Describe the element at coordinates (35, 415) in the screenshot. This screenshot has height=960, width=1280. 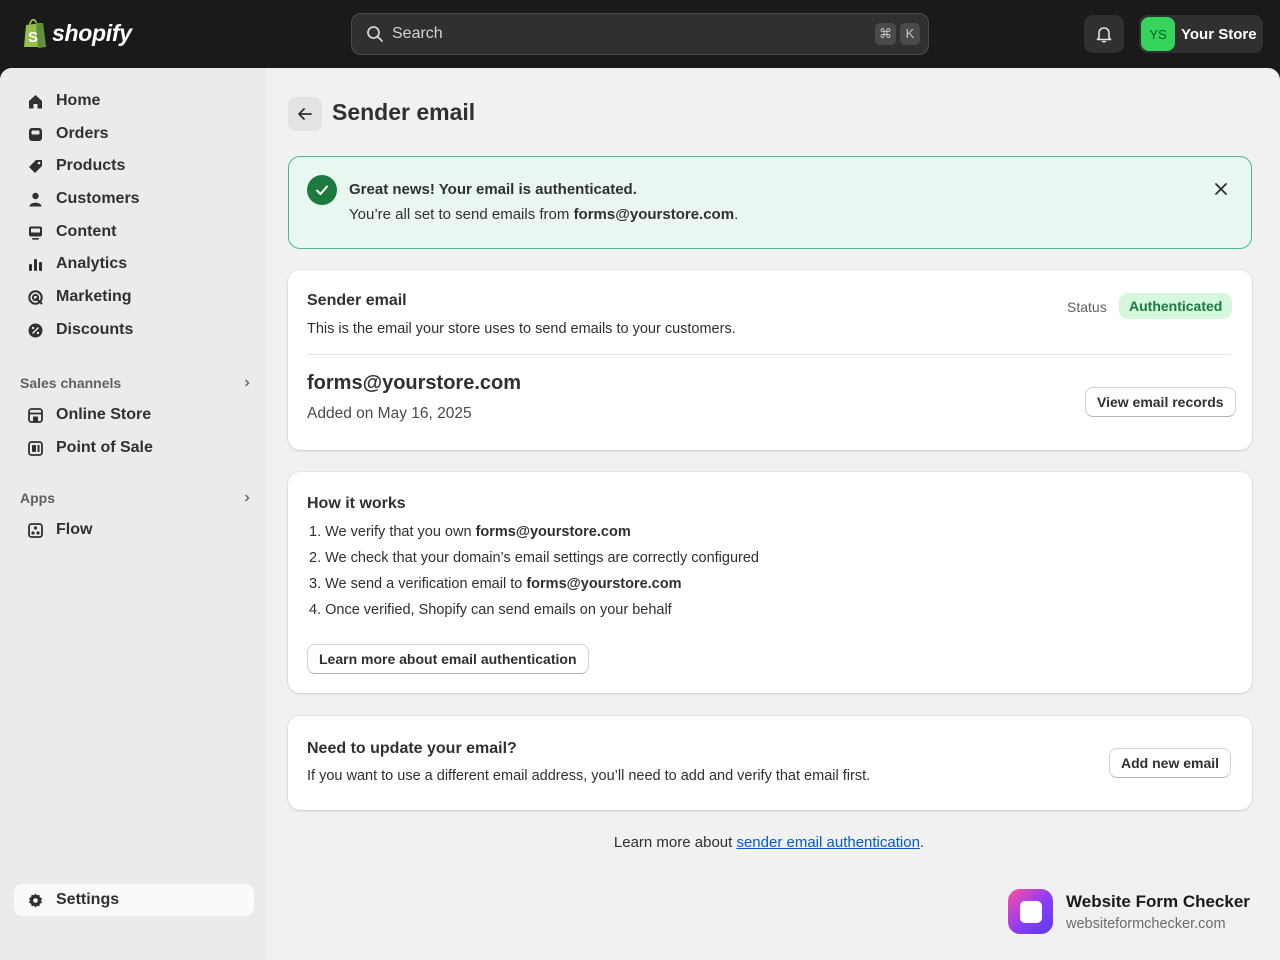
I see `storefront-icon` at that location.